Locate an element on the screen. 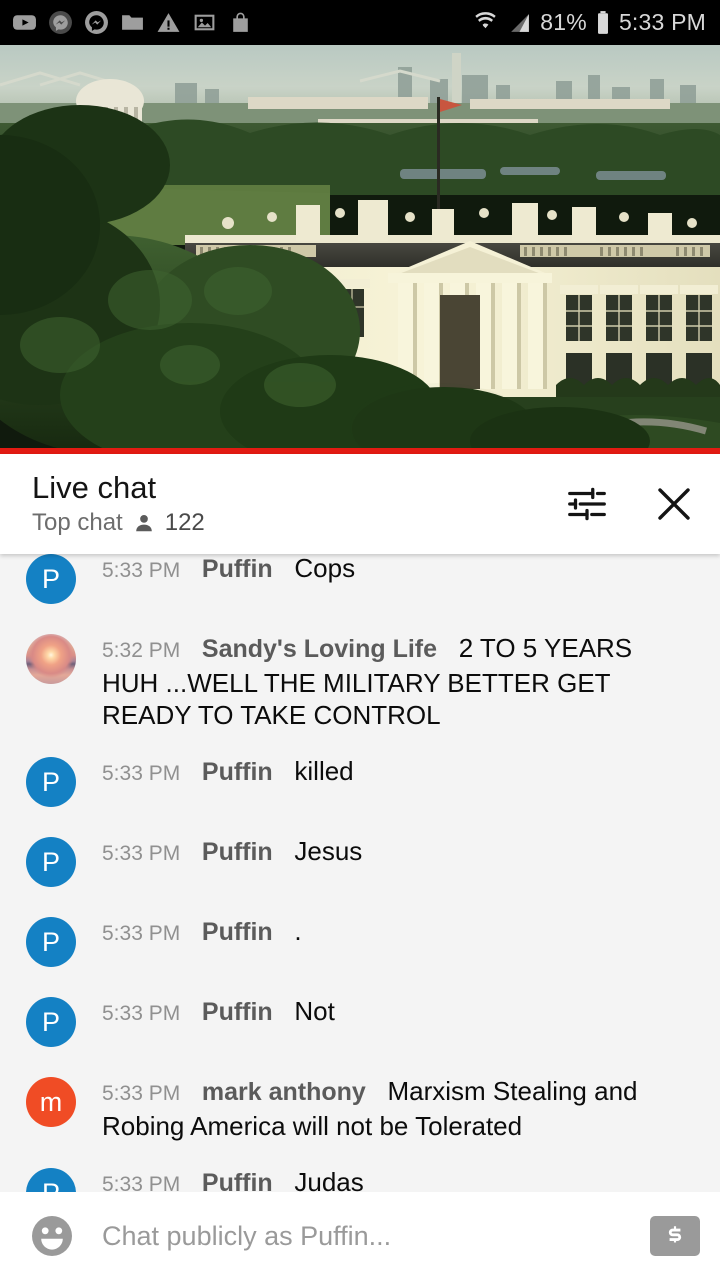  chat-message-body: 5:33 PM Puffin Jesus is located at coordinates (232, 851).